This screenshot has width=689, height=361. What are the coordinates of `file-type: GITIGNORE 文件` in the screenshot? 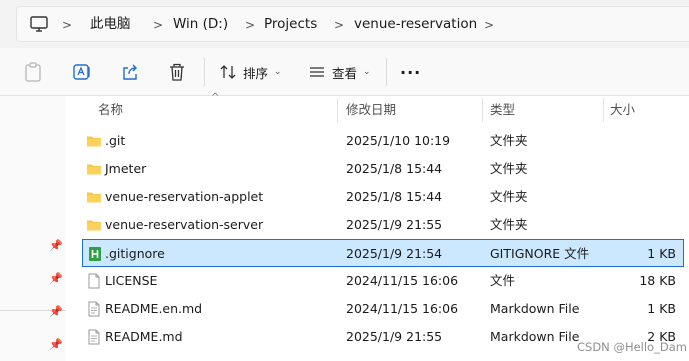 It's located at (540, 253).